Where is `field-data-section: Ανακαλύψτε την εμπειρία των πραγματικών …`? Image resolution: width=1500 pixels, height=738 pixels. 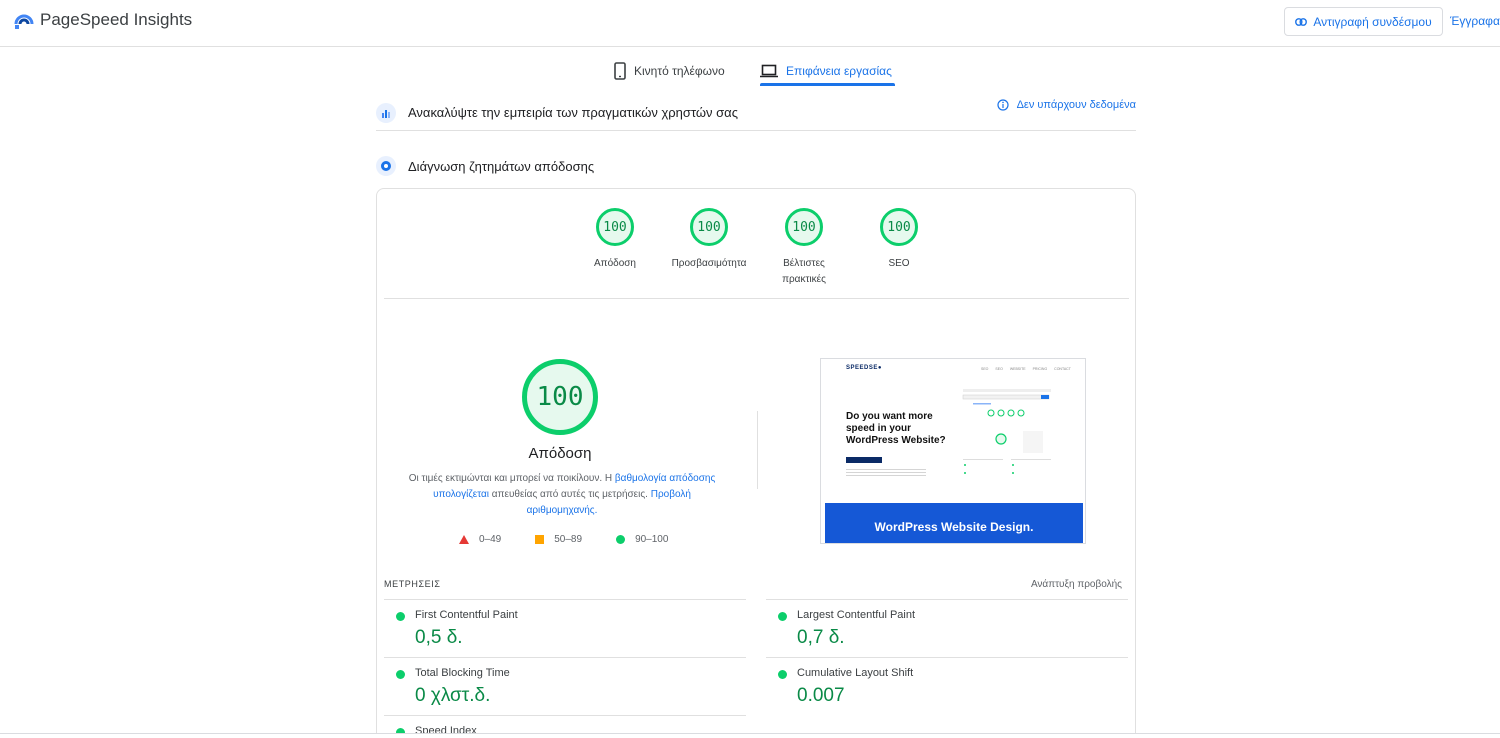
field-data-section: Ανακαλύψτε την εμπειρία των πραγματικών … is located at coordinates (756, 113).